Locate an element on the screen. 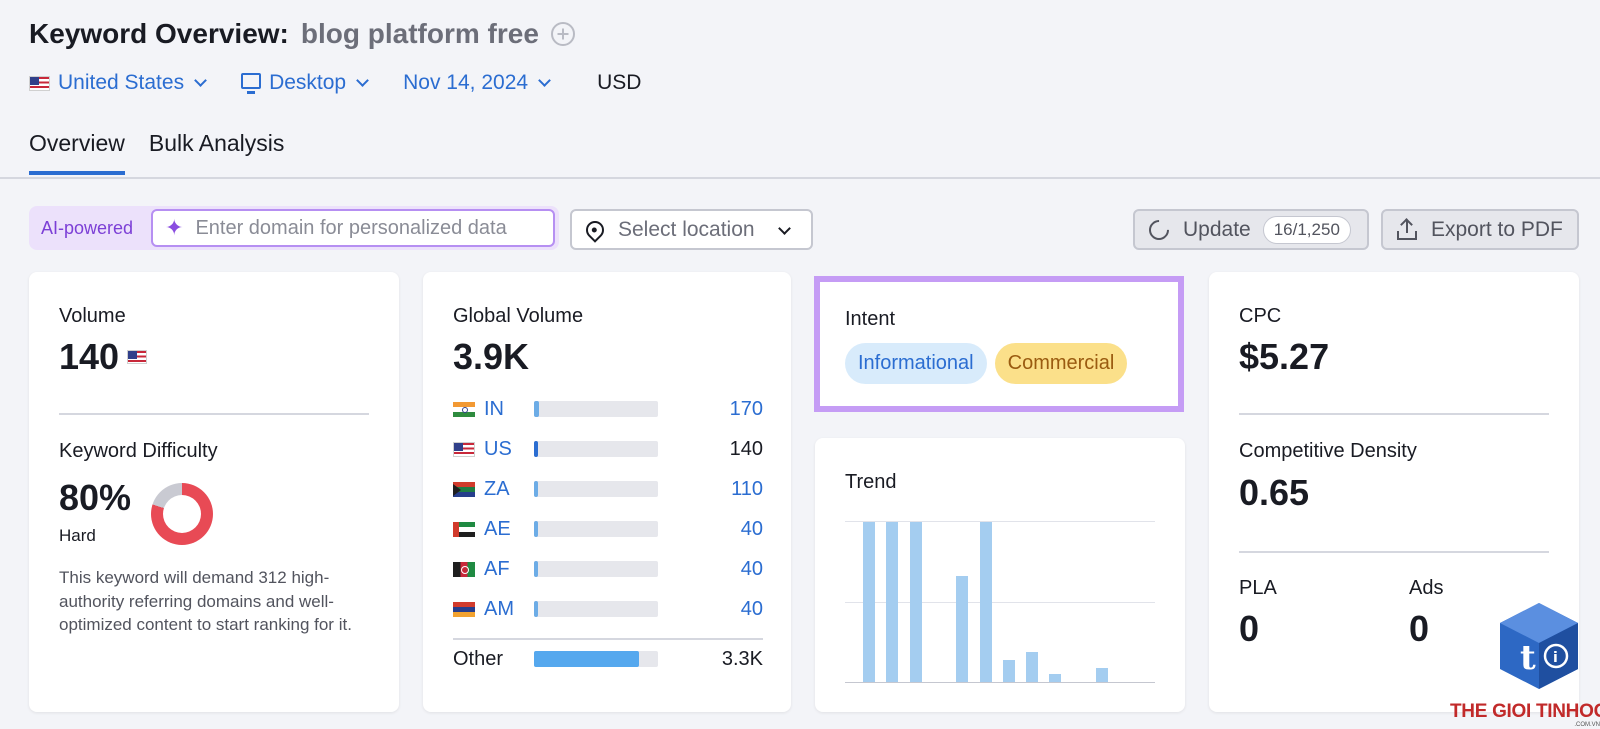 The height and width of the screenshot is (729, 1600). kd-level: Hard is located at coordinates (77, 535).